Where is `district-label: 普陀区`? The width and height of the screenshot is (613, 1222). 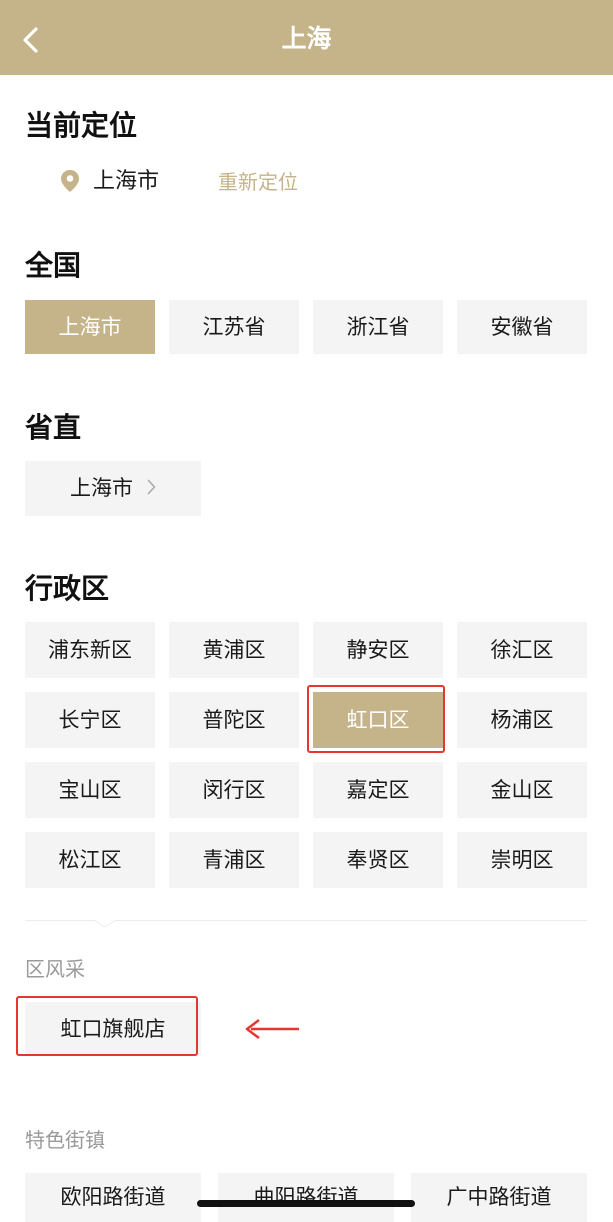
district-label: 普陀区 is located at coordinates (234, 720).